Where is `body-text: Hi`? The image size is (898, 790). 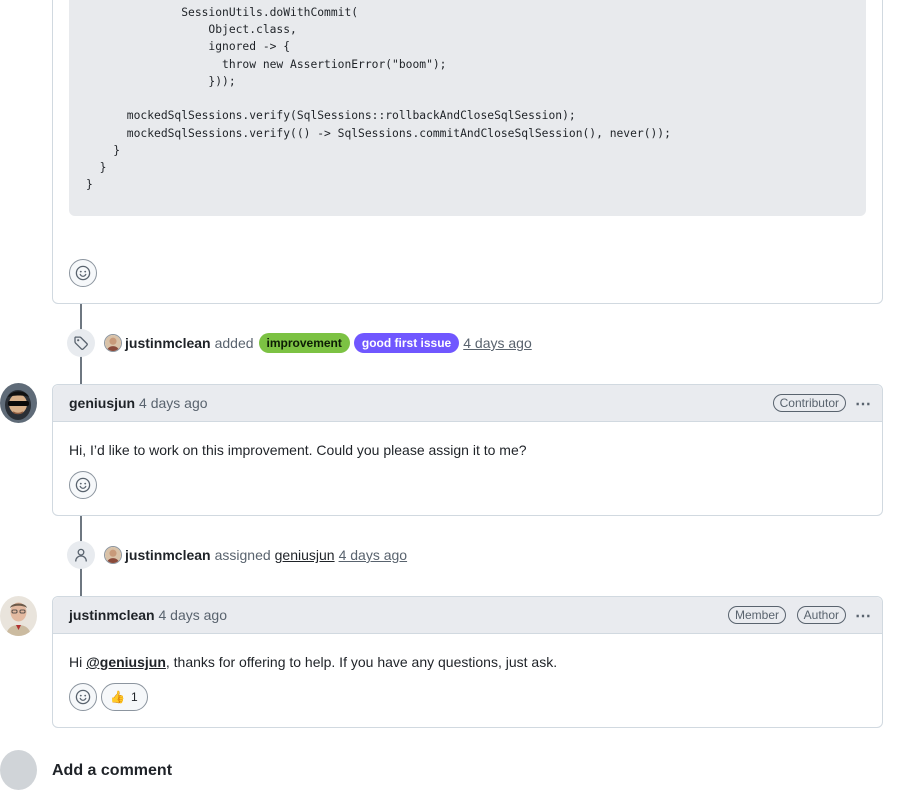 body-text: Hi is located at coordinates (78, 662).